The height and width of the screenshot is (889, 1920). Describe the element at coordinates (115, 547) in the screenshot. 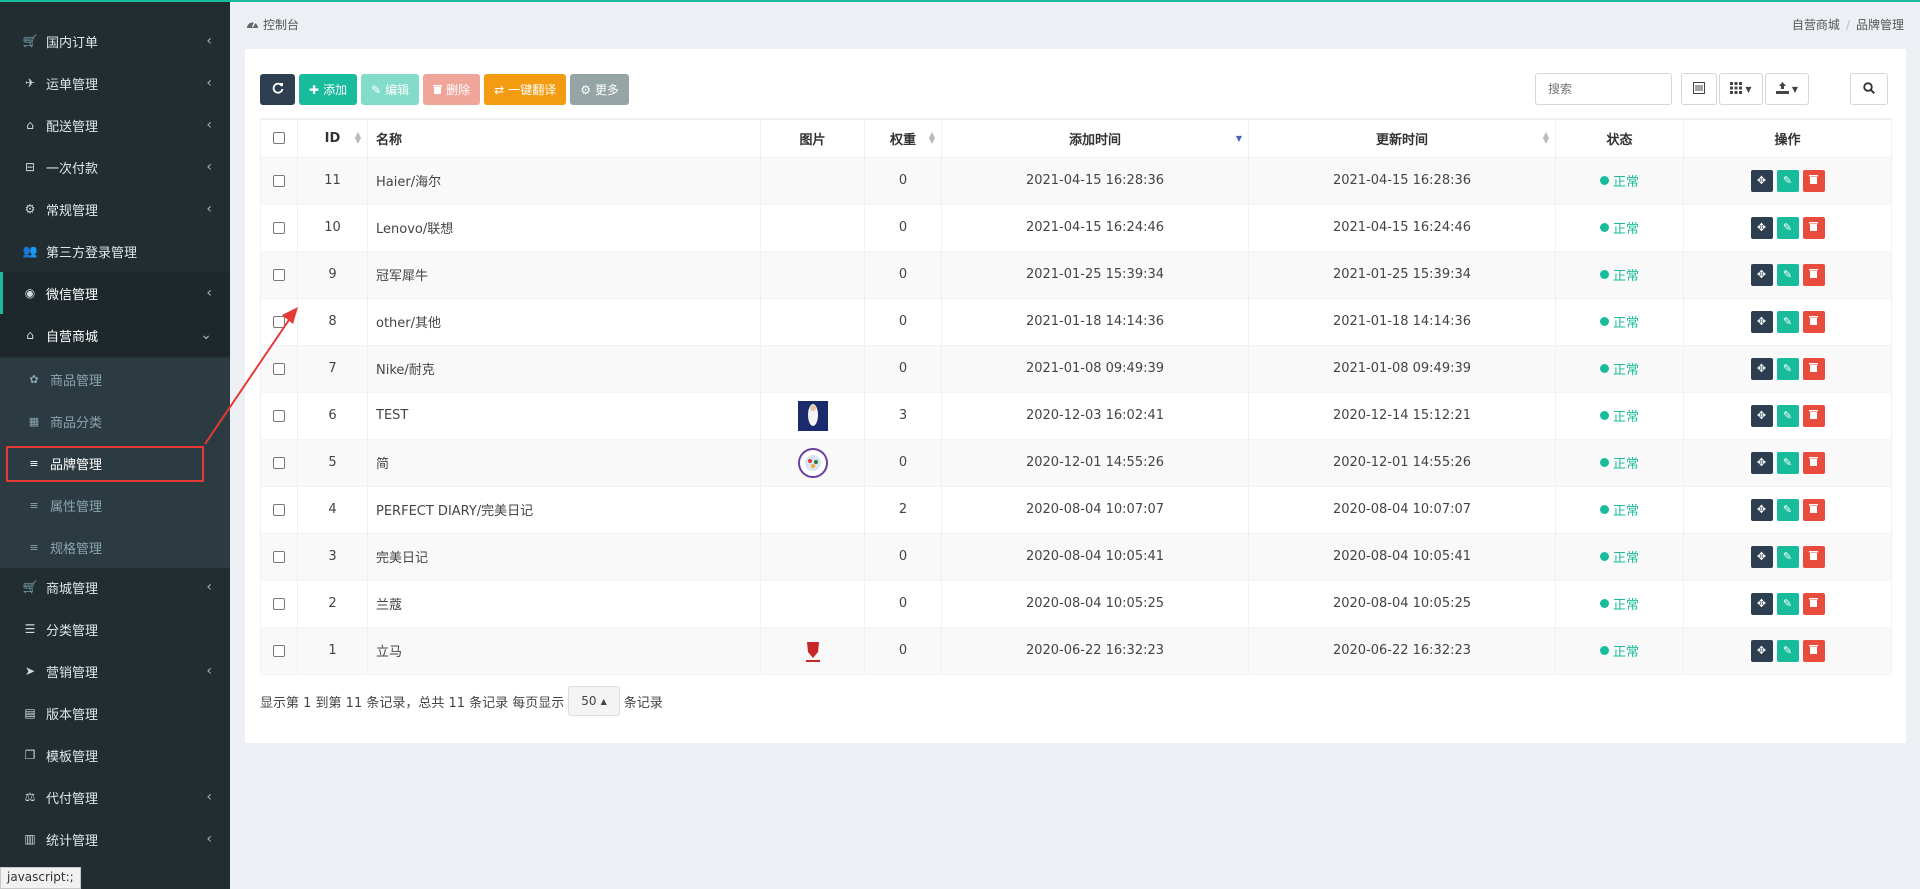

I see `submenu-item-4: ≡ 规格管理` at that location.